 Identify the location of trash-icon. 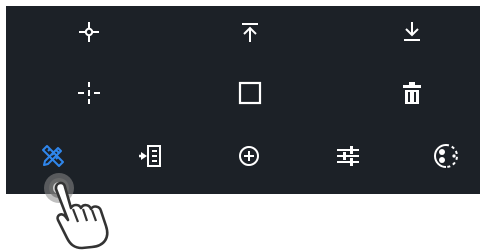
(412, 93).